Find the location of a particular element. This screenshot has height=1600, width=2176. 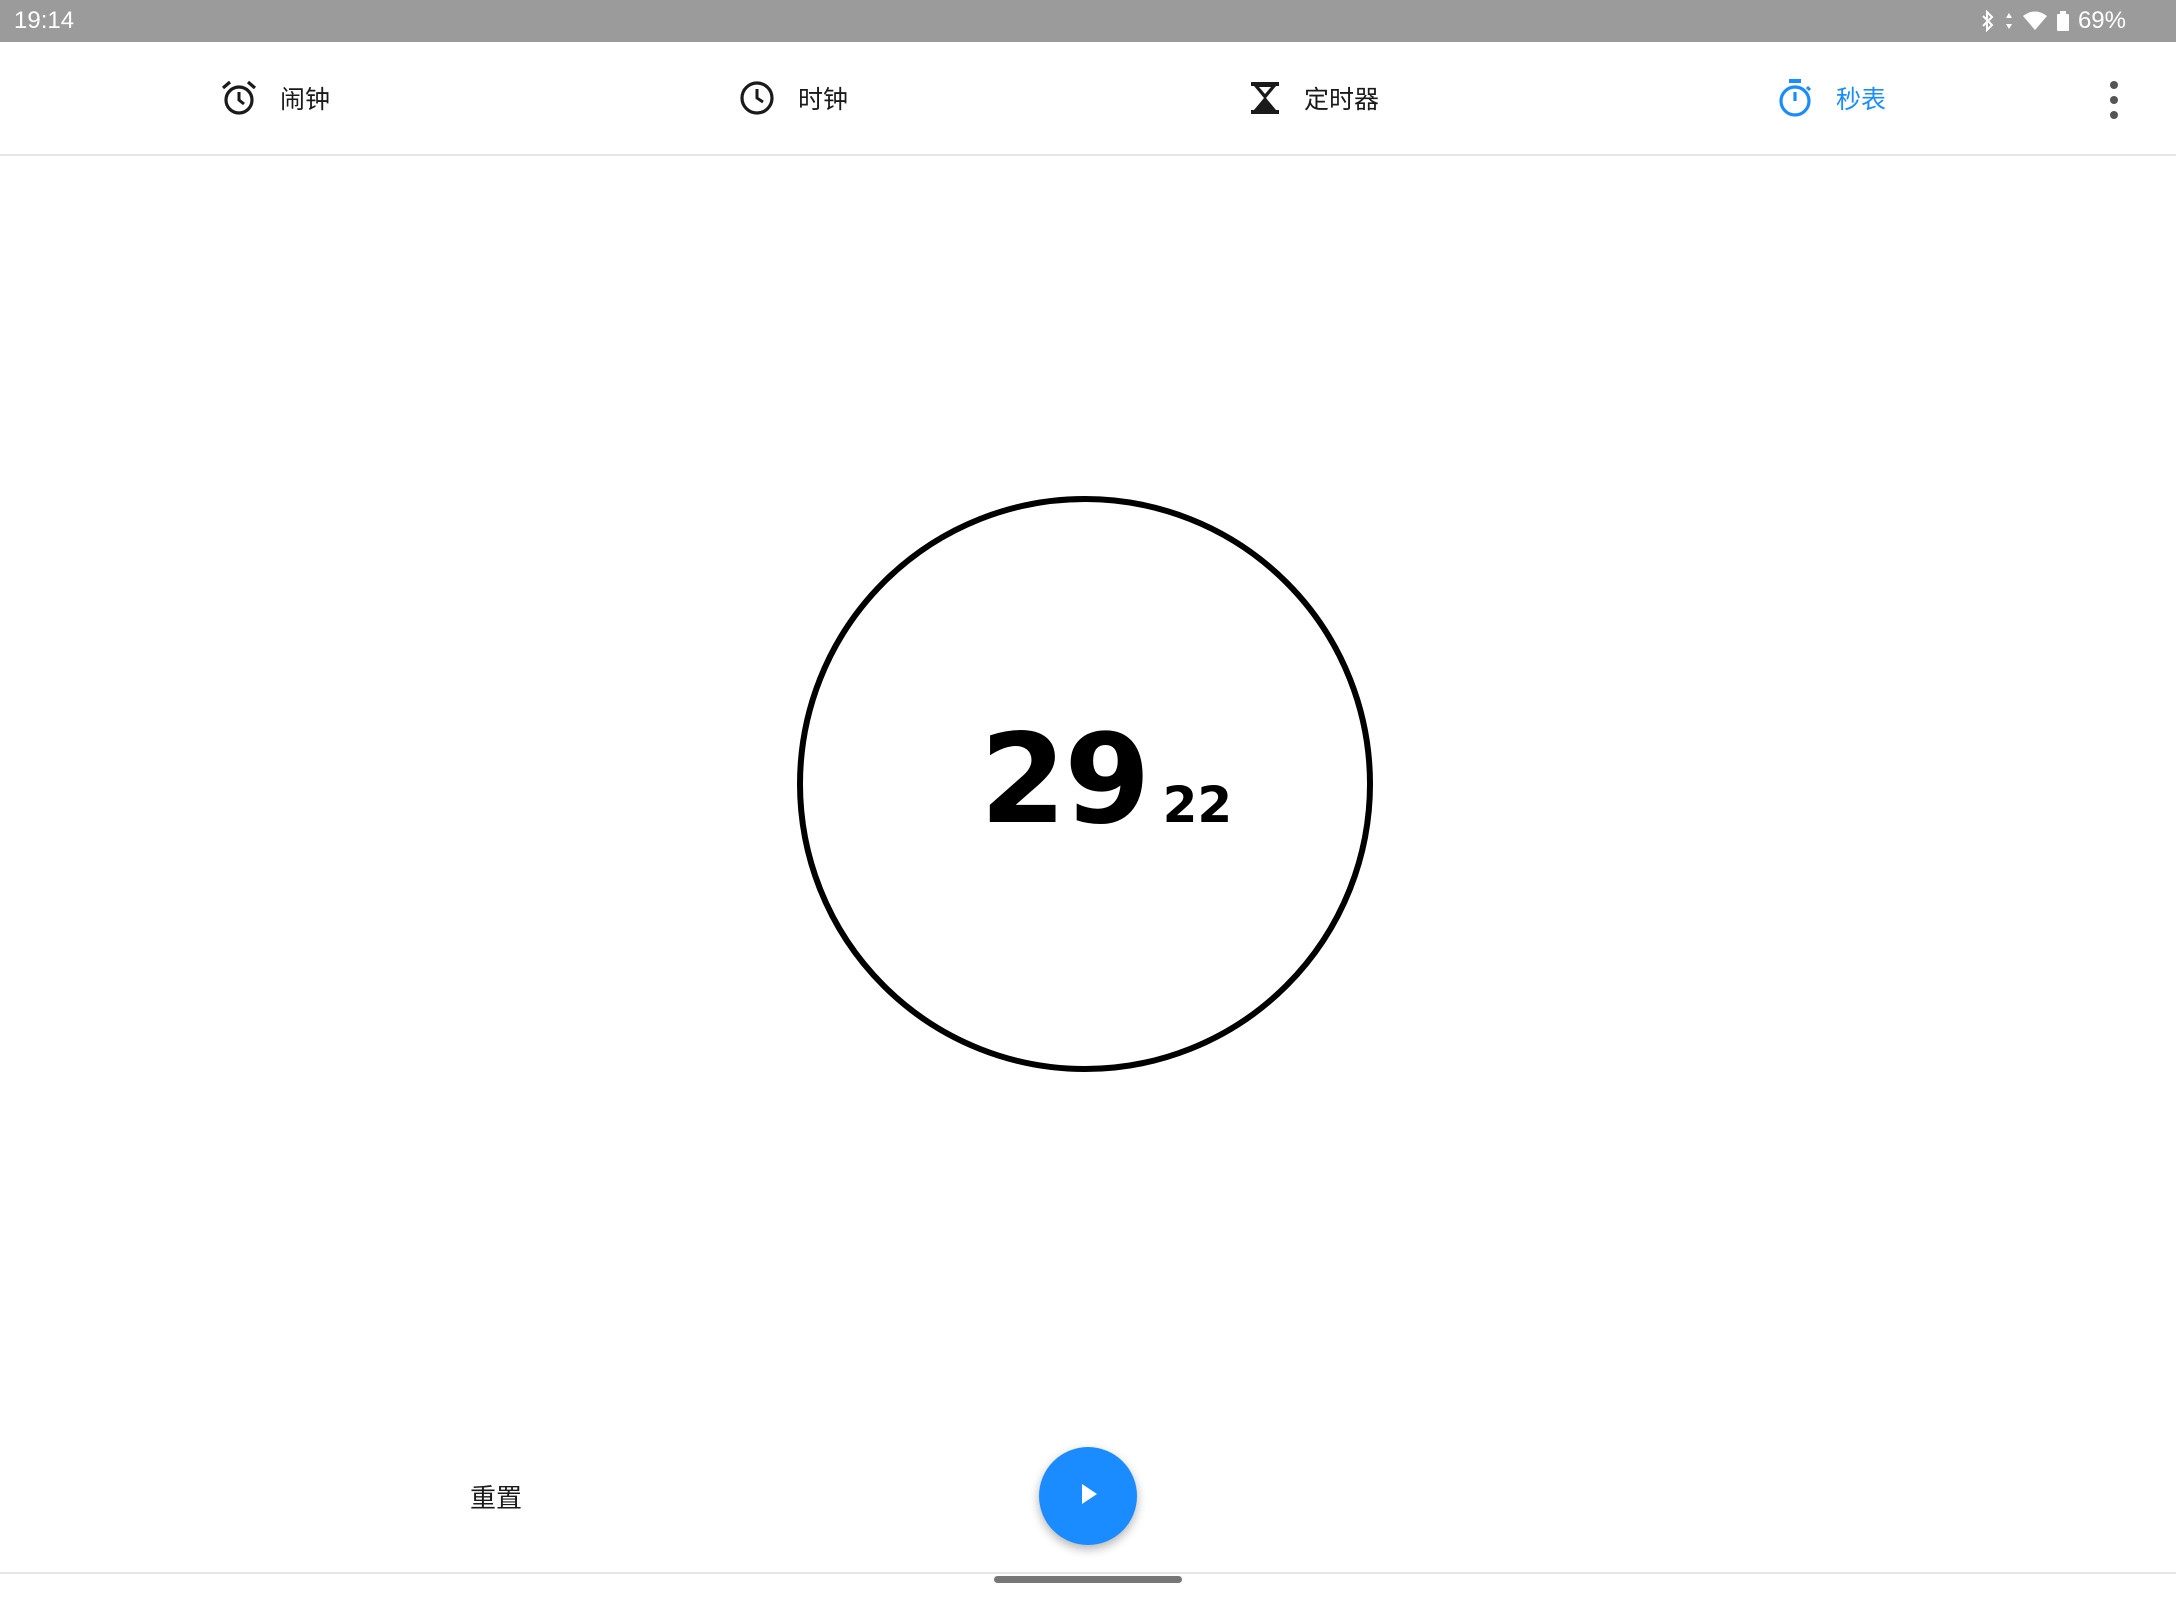

more-options-button is located at coordinates (2114, 100).